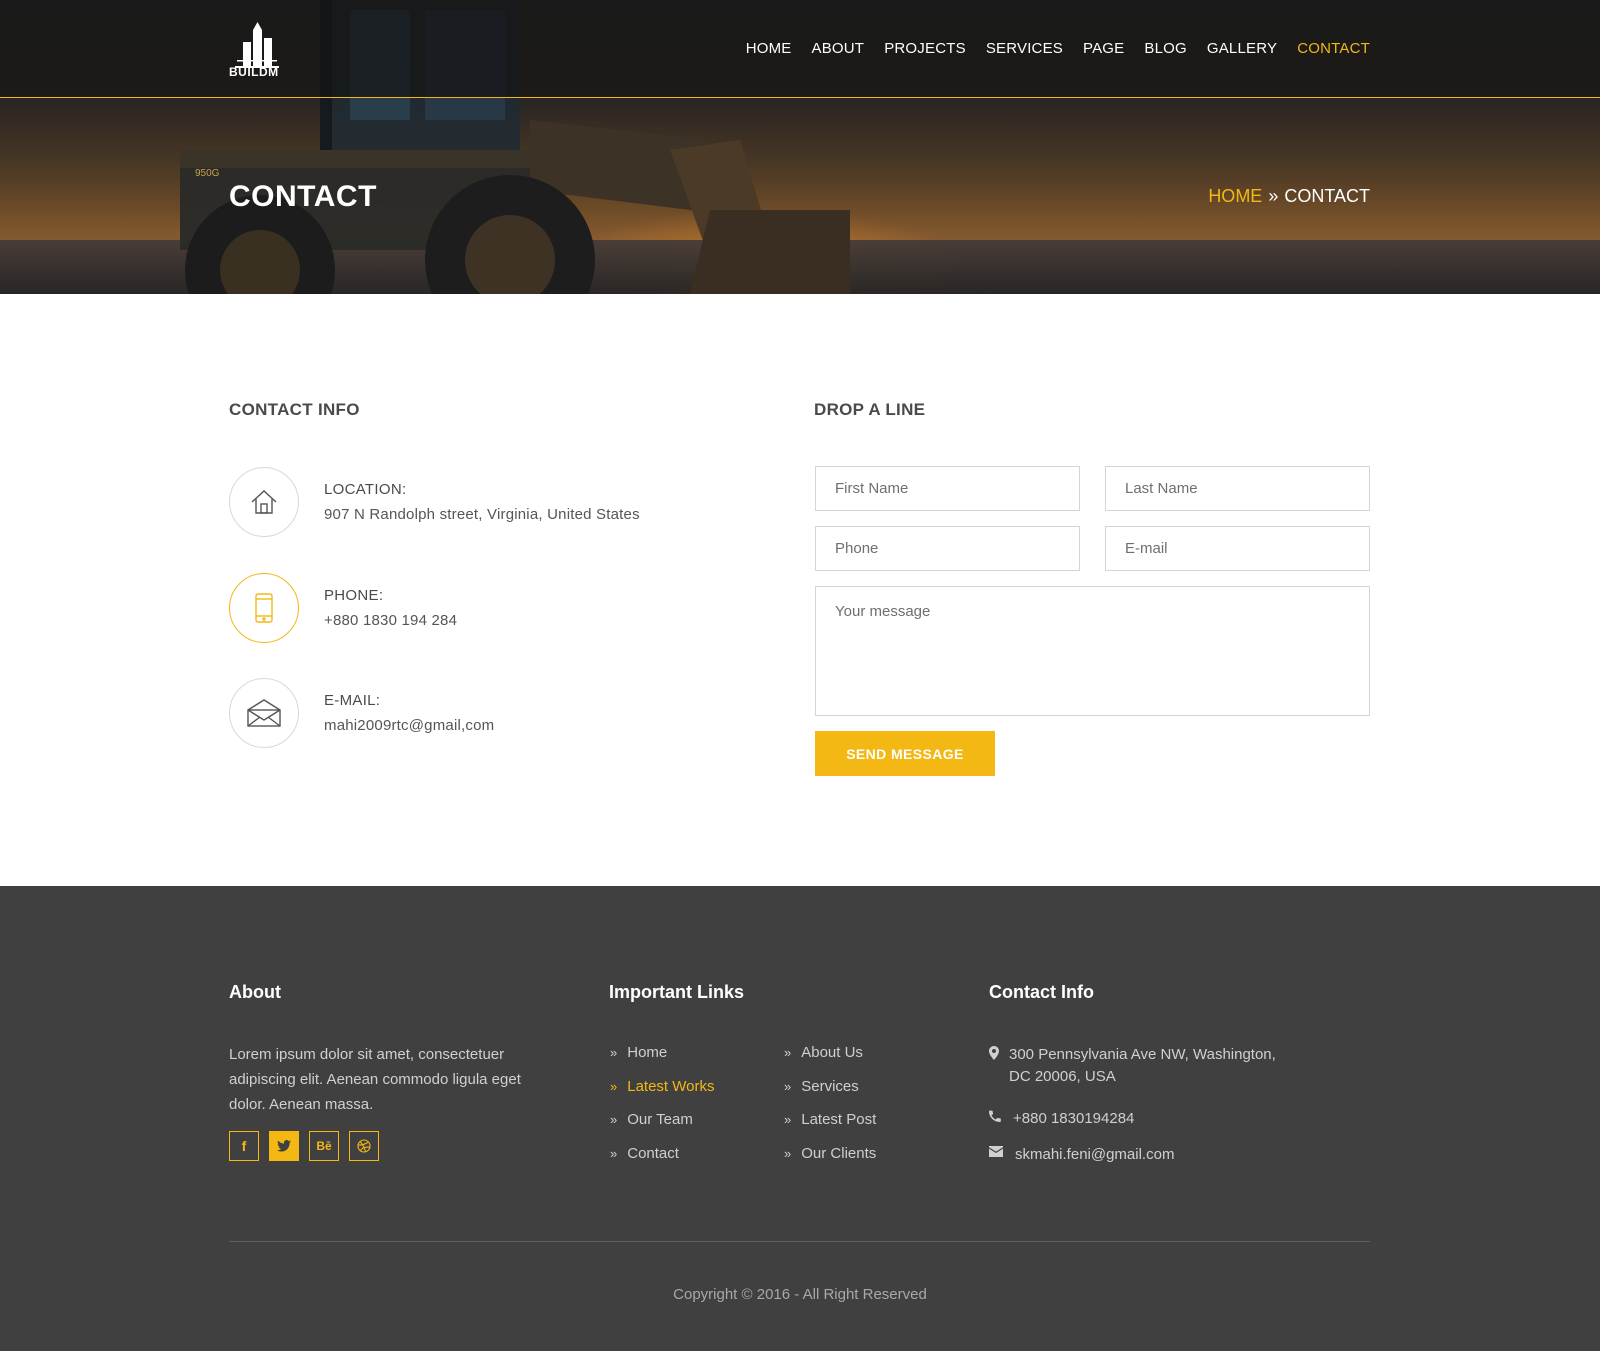 This screenshot has width=1600, height=1351. I want to click on footer-link-label: Our Clients, so click(839, 1153).